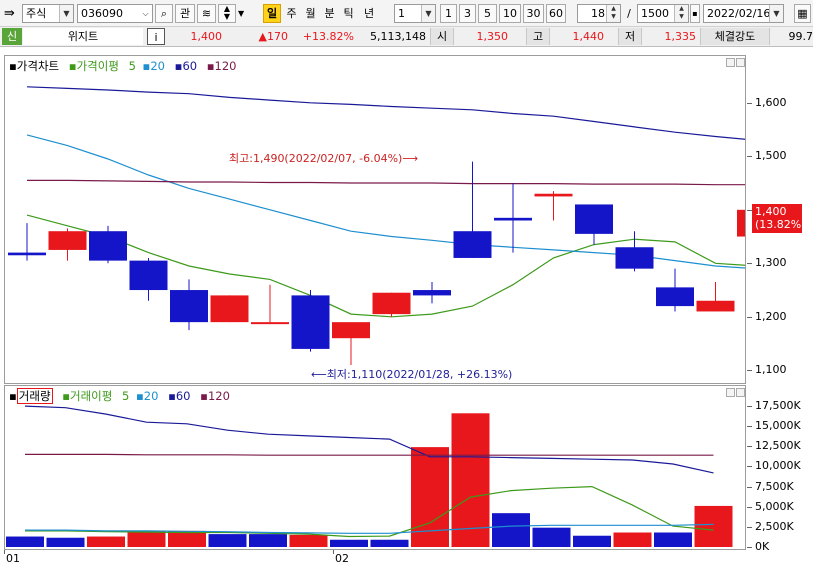  Describe the element at coordinates (206, 36) in the screenshot. I see `current-price: 1,400` at that location.